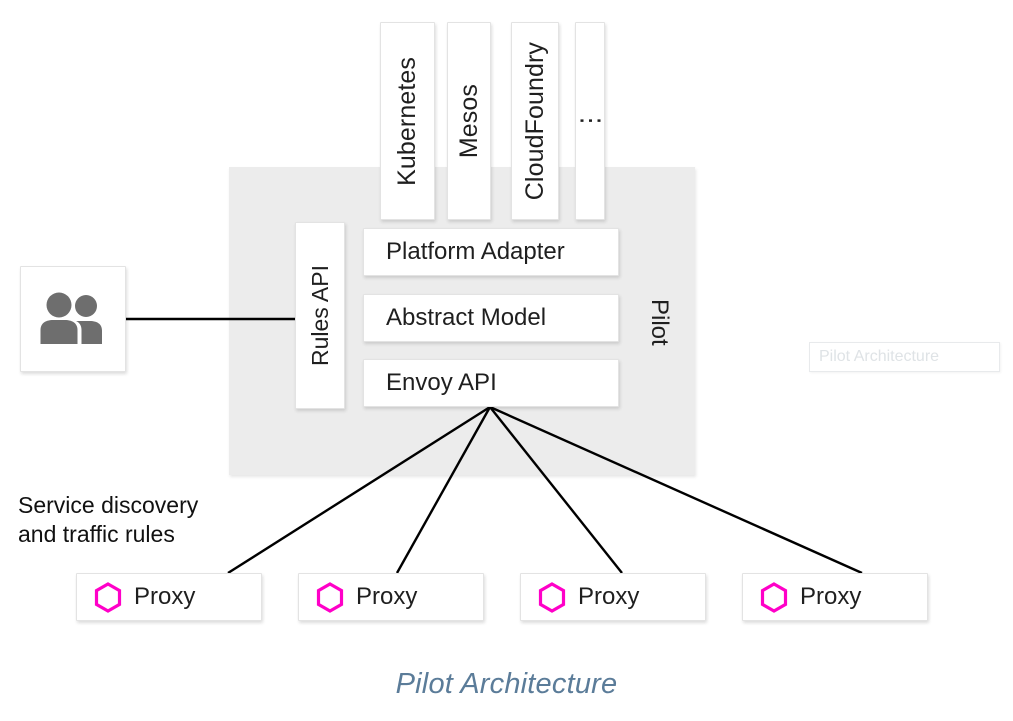  I want to click on proxy-box-3: Proxy, so click(613, 597).